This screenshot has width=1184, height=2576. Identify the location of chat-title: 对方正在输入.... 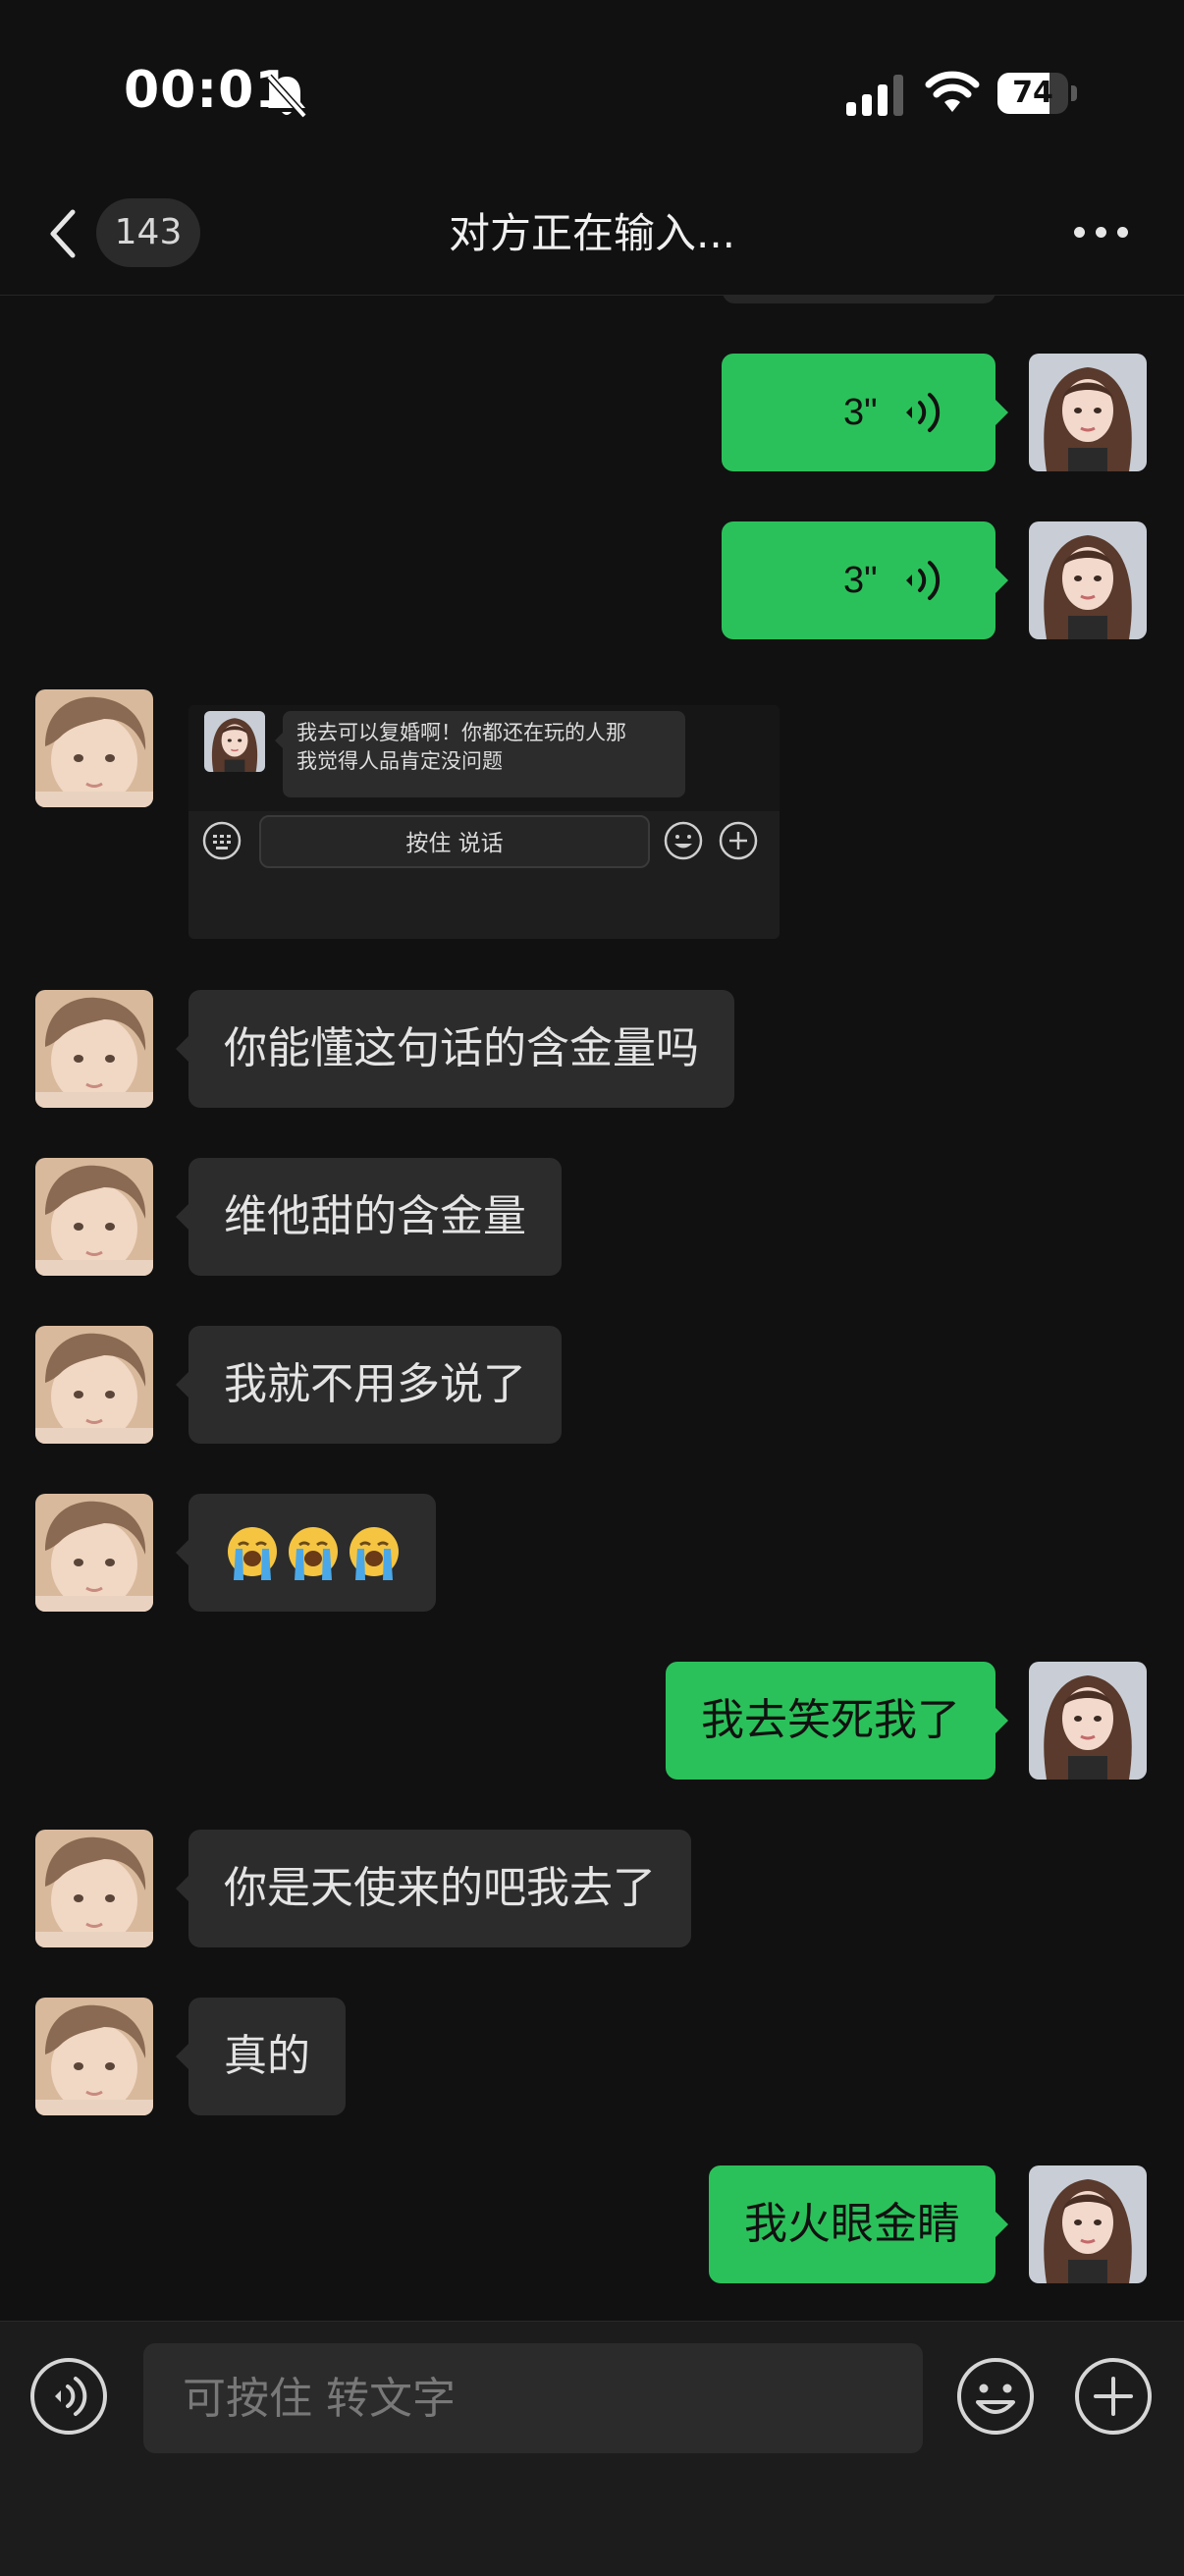
(592, 233).